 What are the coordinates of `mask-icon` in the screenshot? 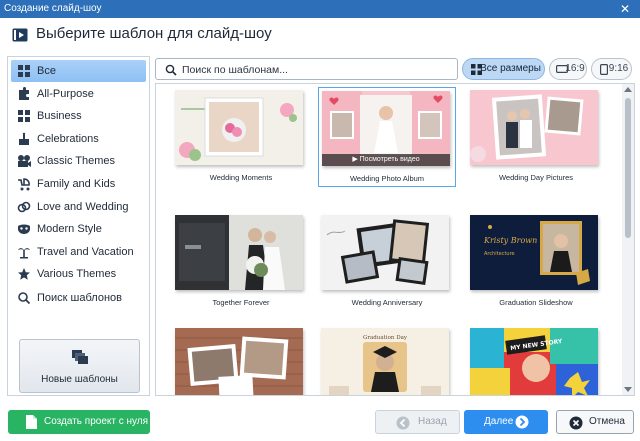 It's located at (24, 229).